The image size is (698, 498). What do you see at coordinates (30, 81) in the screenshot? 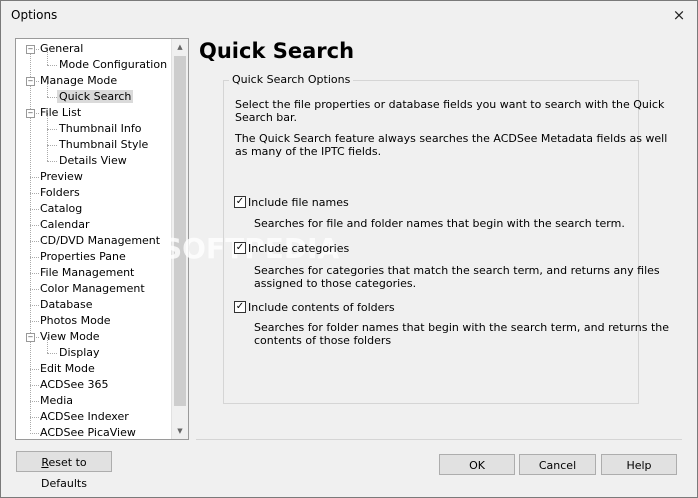
I see `collapse-manage-mode-icon: −` at bounding box center [30, 81].